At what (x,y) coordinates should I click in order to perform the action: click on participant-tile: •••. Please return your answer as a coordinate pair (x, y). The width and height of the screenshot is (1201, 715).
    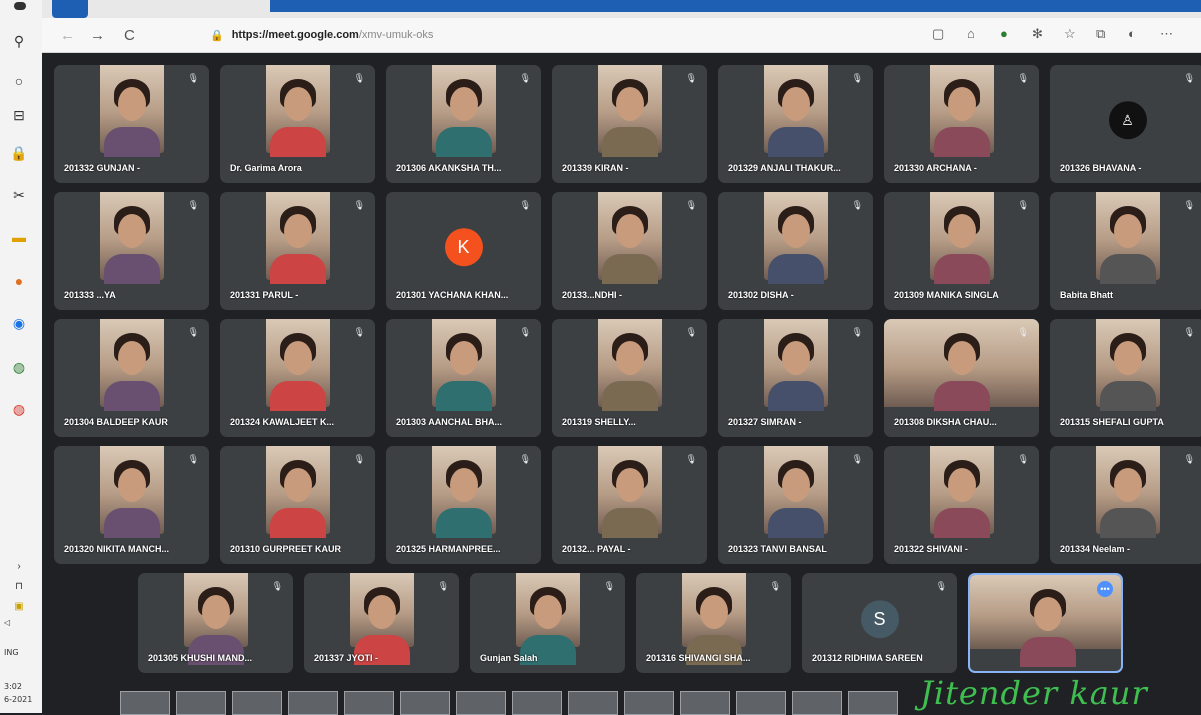
    Looking at the image, I should click on (1045, 623).